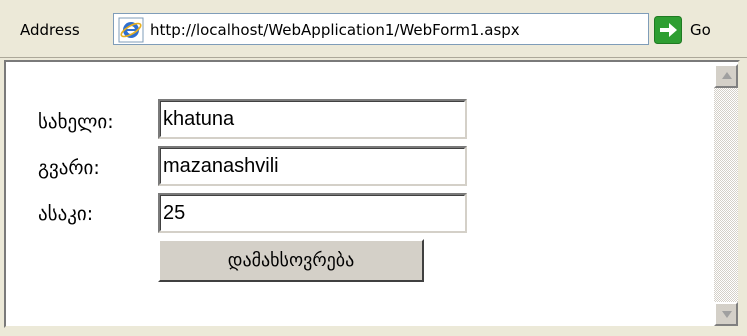  What do you see at coordinates (174, 213) in the screenshot?
I see `age-value: 25` at bounding box center [174, 213].